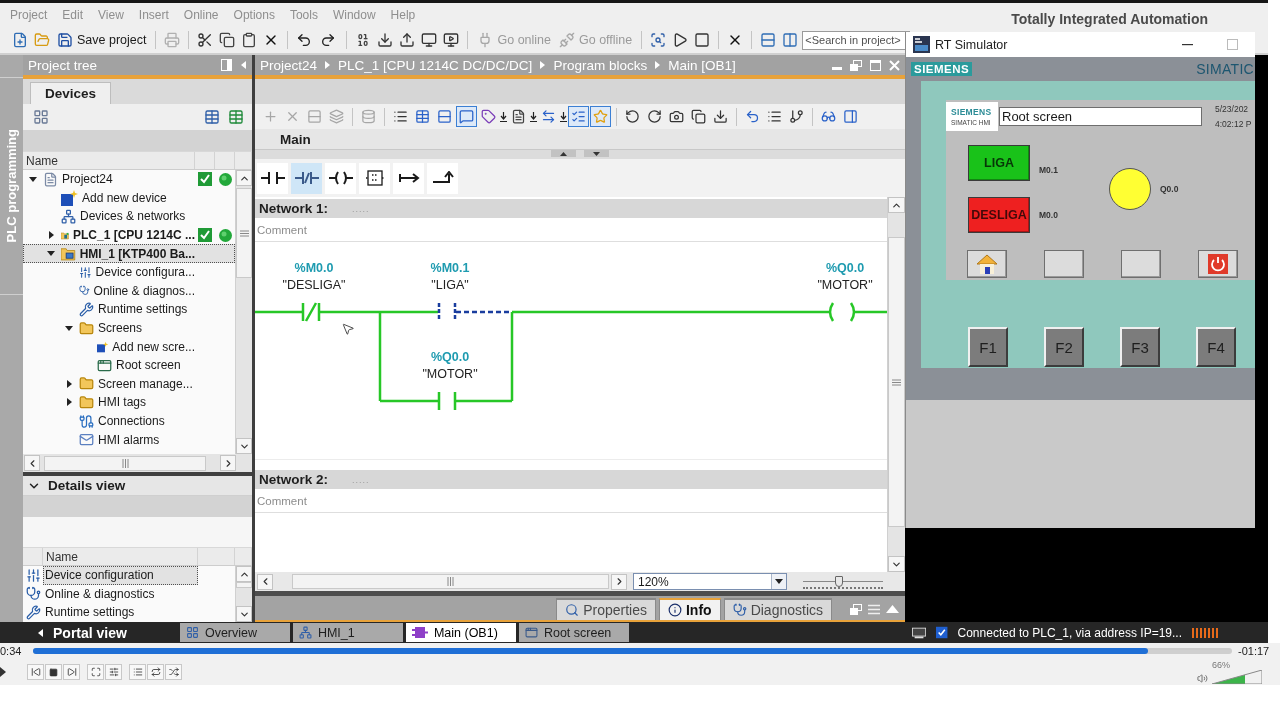 This screenshot has height=720, width=1280. What do you see at coordinates (155, 672) in the screenshot?
I see `repeat-icon` at bounding box center [155, 672].